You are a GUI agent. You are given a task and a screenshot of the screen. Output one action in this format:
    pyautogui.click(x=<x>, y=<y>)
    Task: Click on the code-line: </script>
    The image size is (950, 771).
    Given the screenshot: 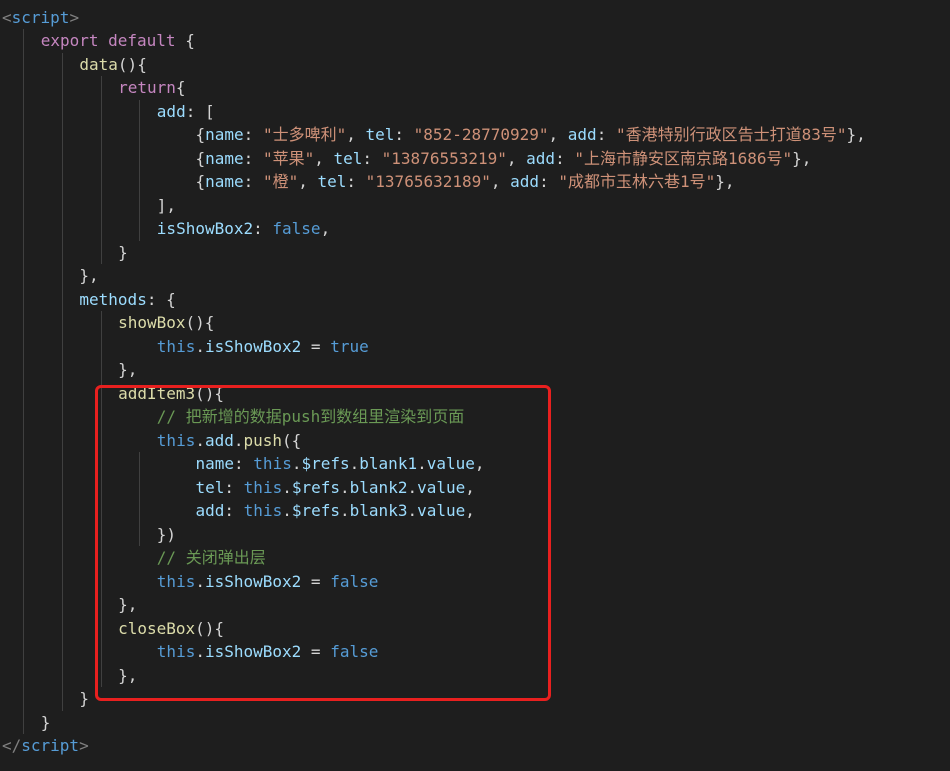 What is the action you would take?
    pyautogui.click(x=45, y=746)
    